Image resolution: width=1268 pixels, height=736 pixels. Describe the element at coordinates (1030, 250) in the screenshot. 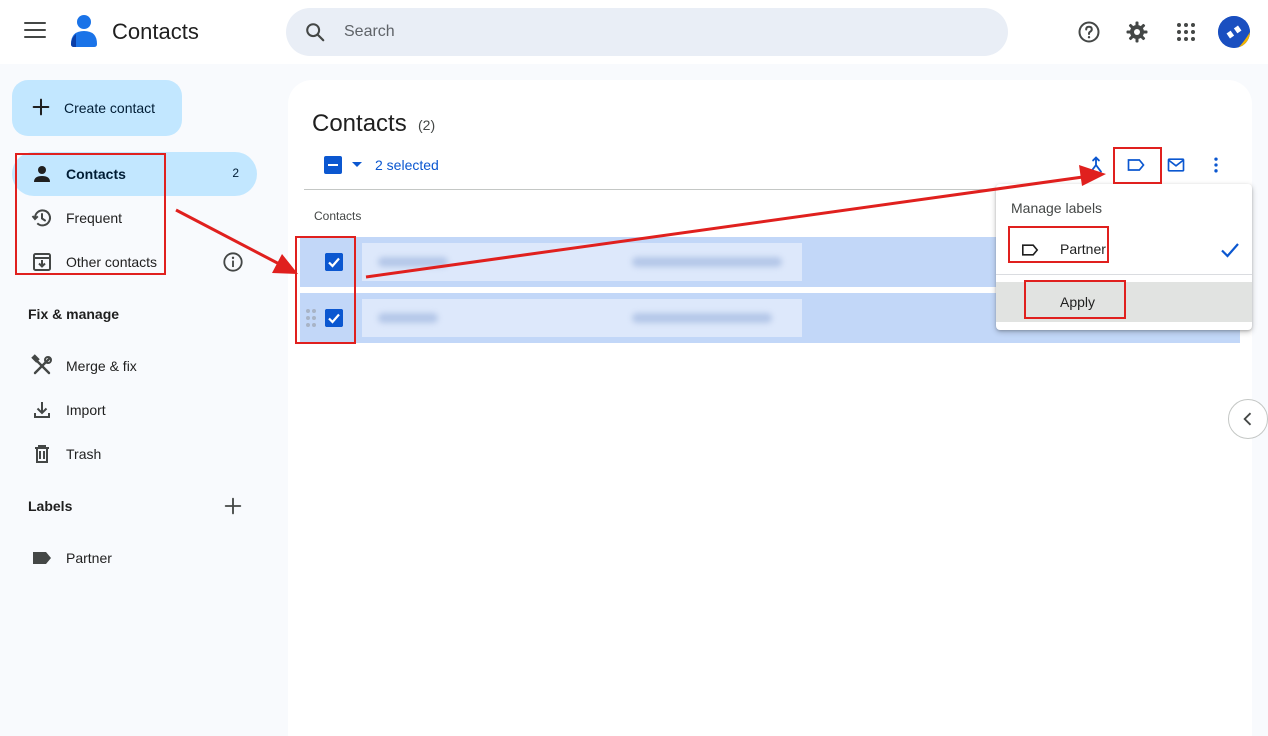

I see `label-outline-icon` at that location.